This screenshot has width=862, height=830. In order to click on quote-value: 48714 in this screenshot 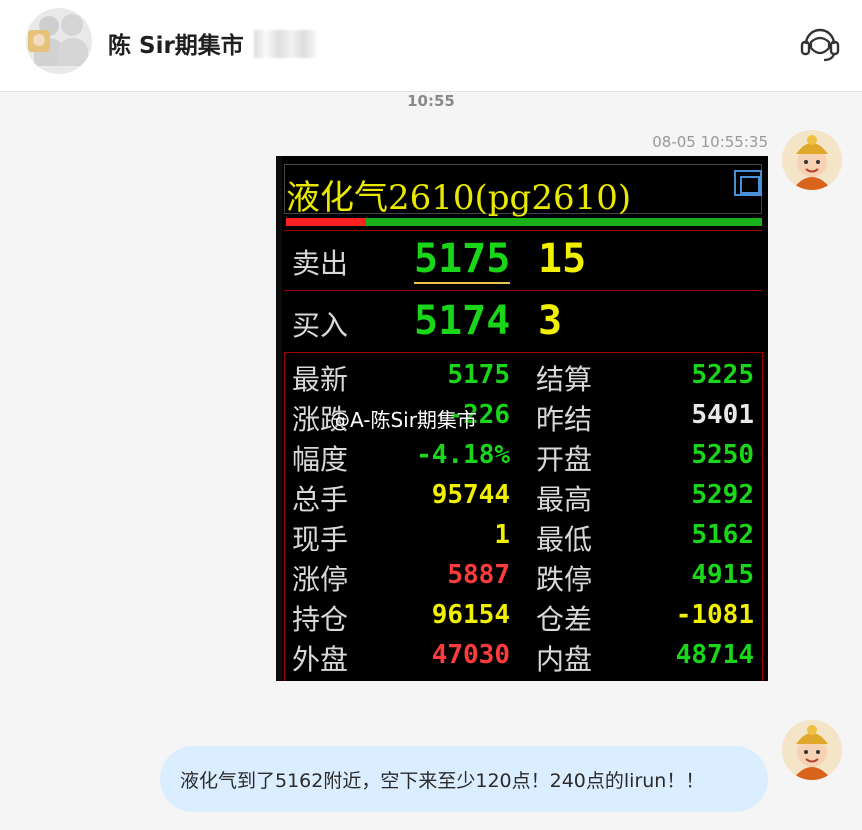, I will do `click(714, 655)`.